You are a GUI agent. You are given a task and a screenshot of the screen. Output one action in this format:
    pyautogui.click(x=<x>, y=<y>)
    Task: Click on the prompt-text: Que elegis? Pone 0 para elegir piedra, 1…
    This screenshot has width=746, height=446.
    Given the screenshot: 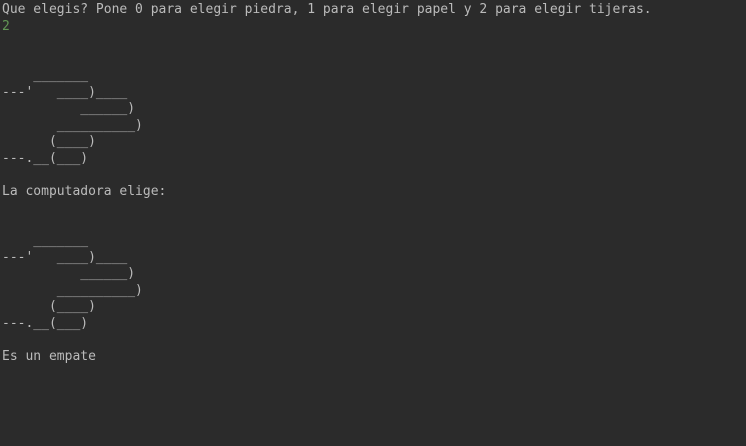 What is the action you would take?
    pyautogui.click(x=327, y=9)
    